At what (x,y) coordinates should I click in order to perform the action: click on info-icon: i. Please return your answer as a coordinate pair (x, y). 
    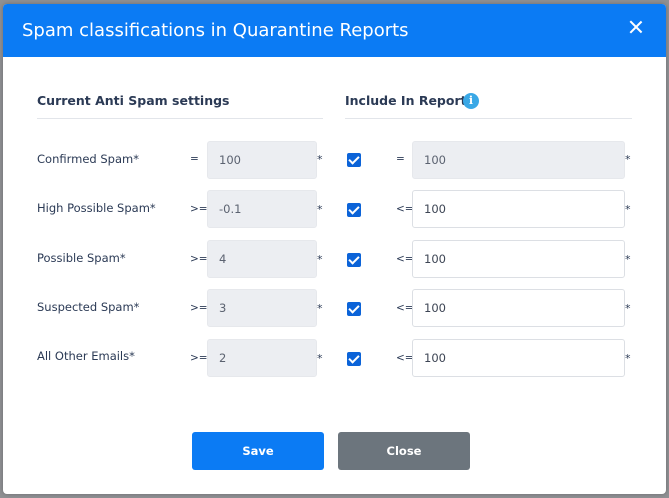
    Looking at the image, I should click on (471, 101).